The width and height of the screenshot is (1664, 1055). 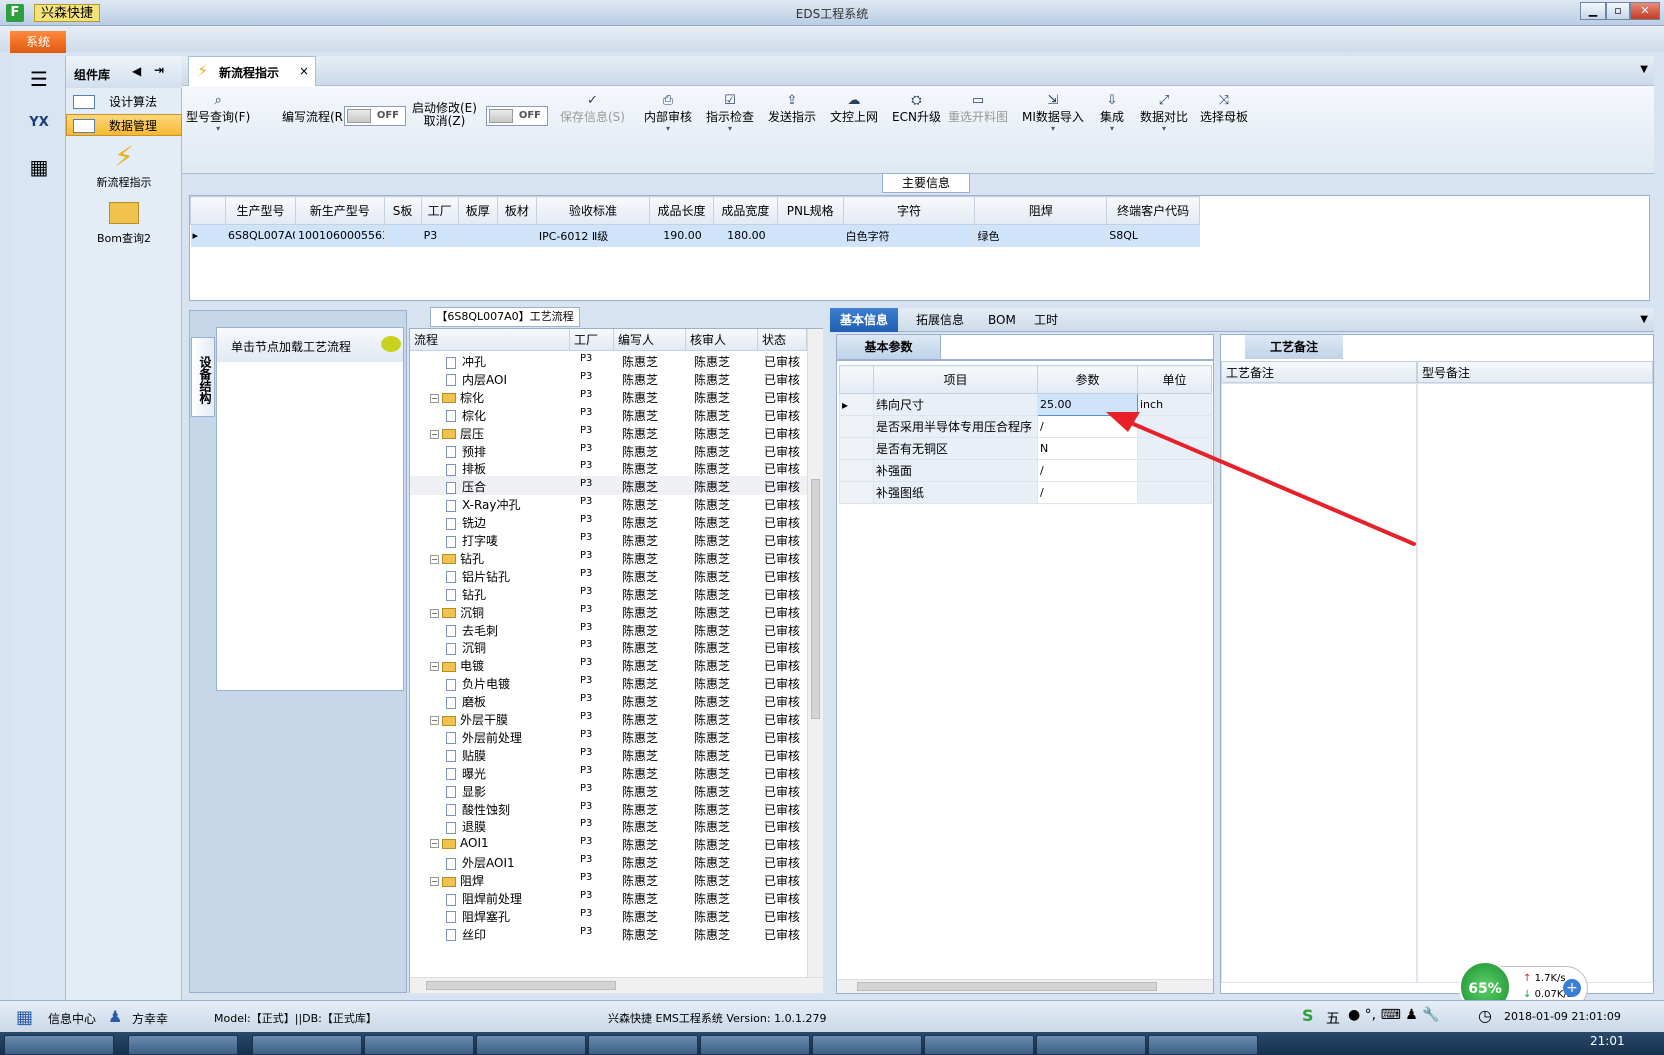 What do you see at coordinates (439, 210) in the screenshot?
I see `col-main-3: 工厂` at bounding box center [439, 210].